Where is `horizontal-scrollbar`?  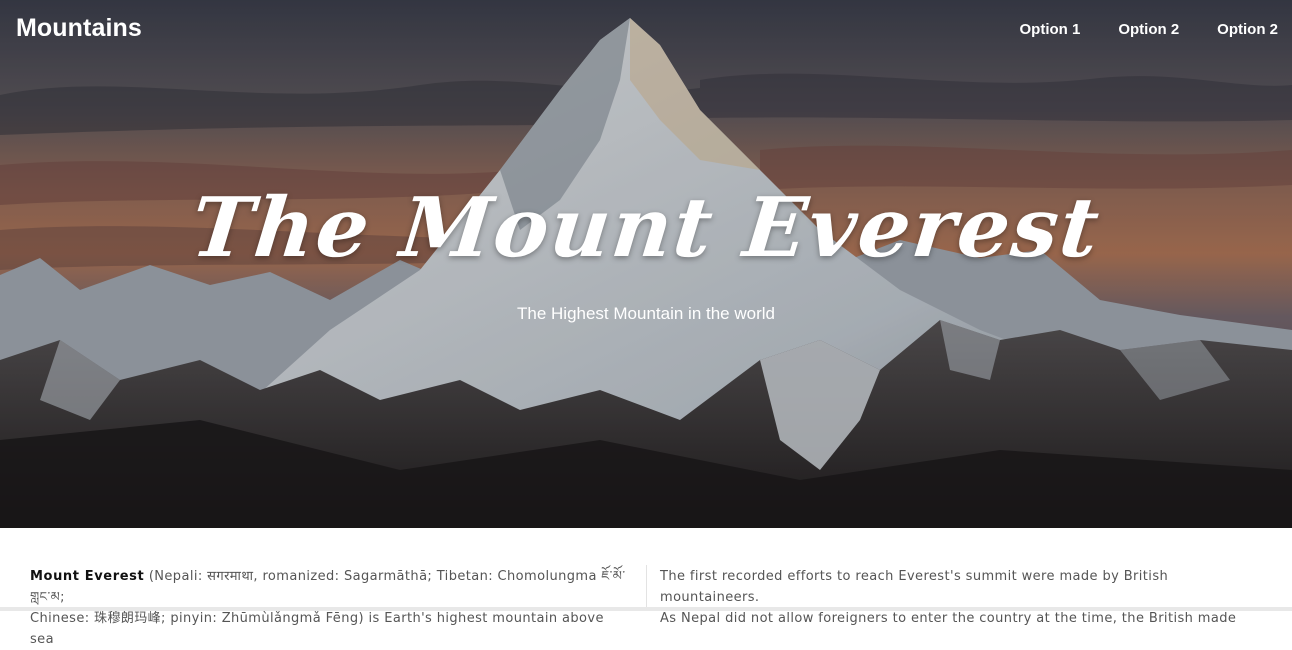
horizontal-scrollbar is located at coordinates (646, 609).